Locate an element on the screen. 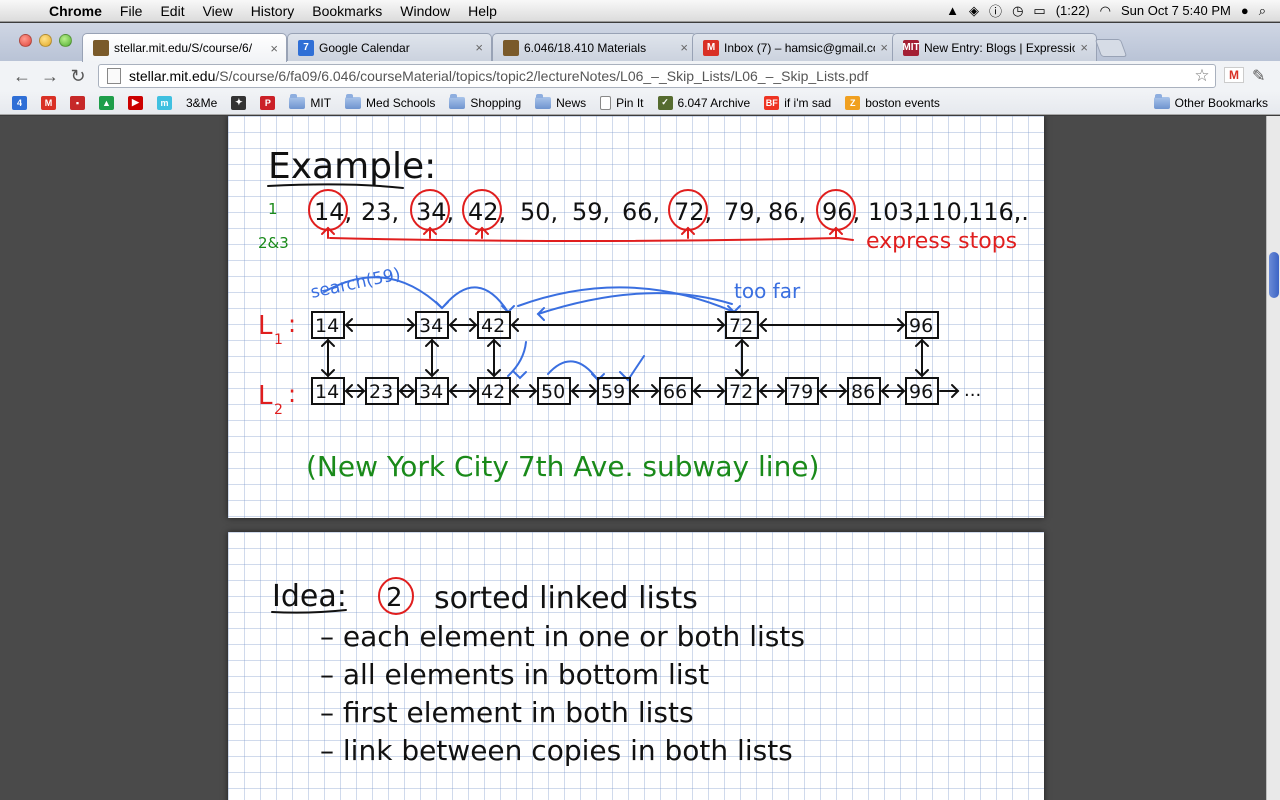 The image size is (1280, 800). bookmark-favicon-icon: P is located at coordinates (268, 102).